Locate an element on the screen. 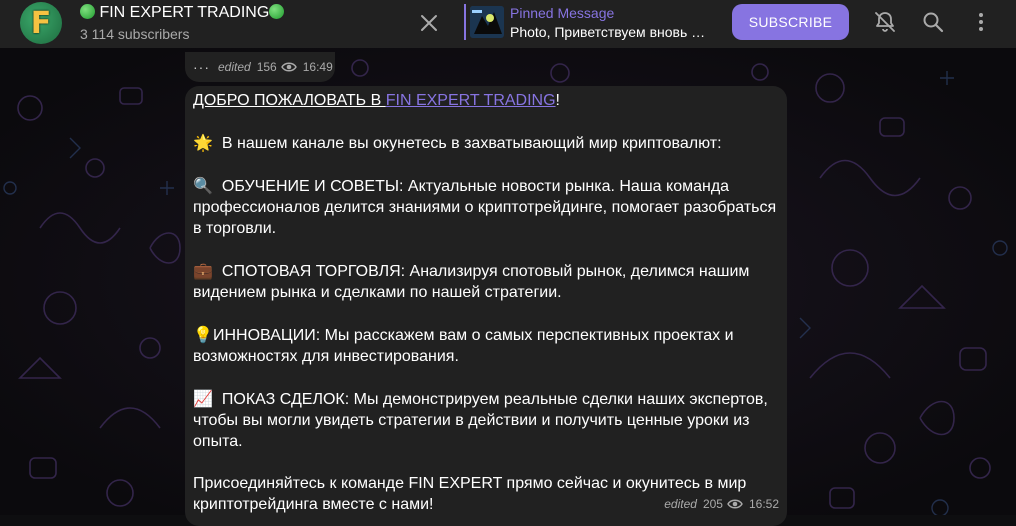  star-icon: 🌟 is located at coordinates (203, 142).